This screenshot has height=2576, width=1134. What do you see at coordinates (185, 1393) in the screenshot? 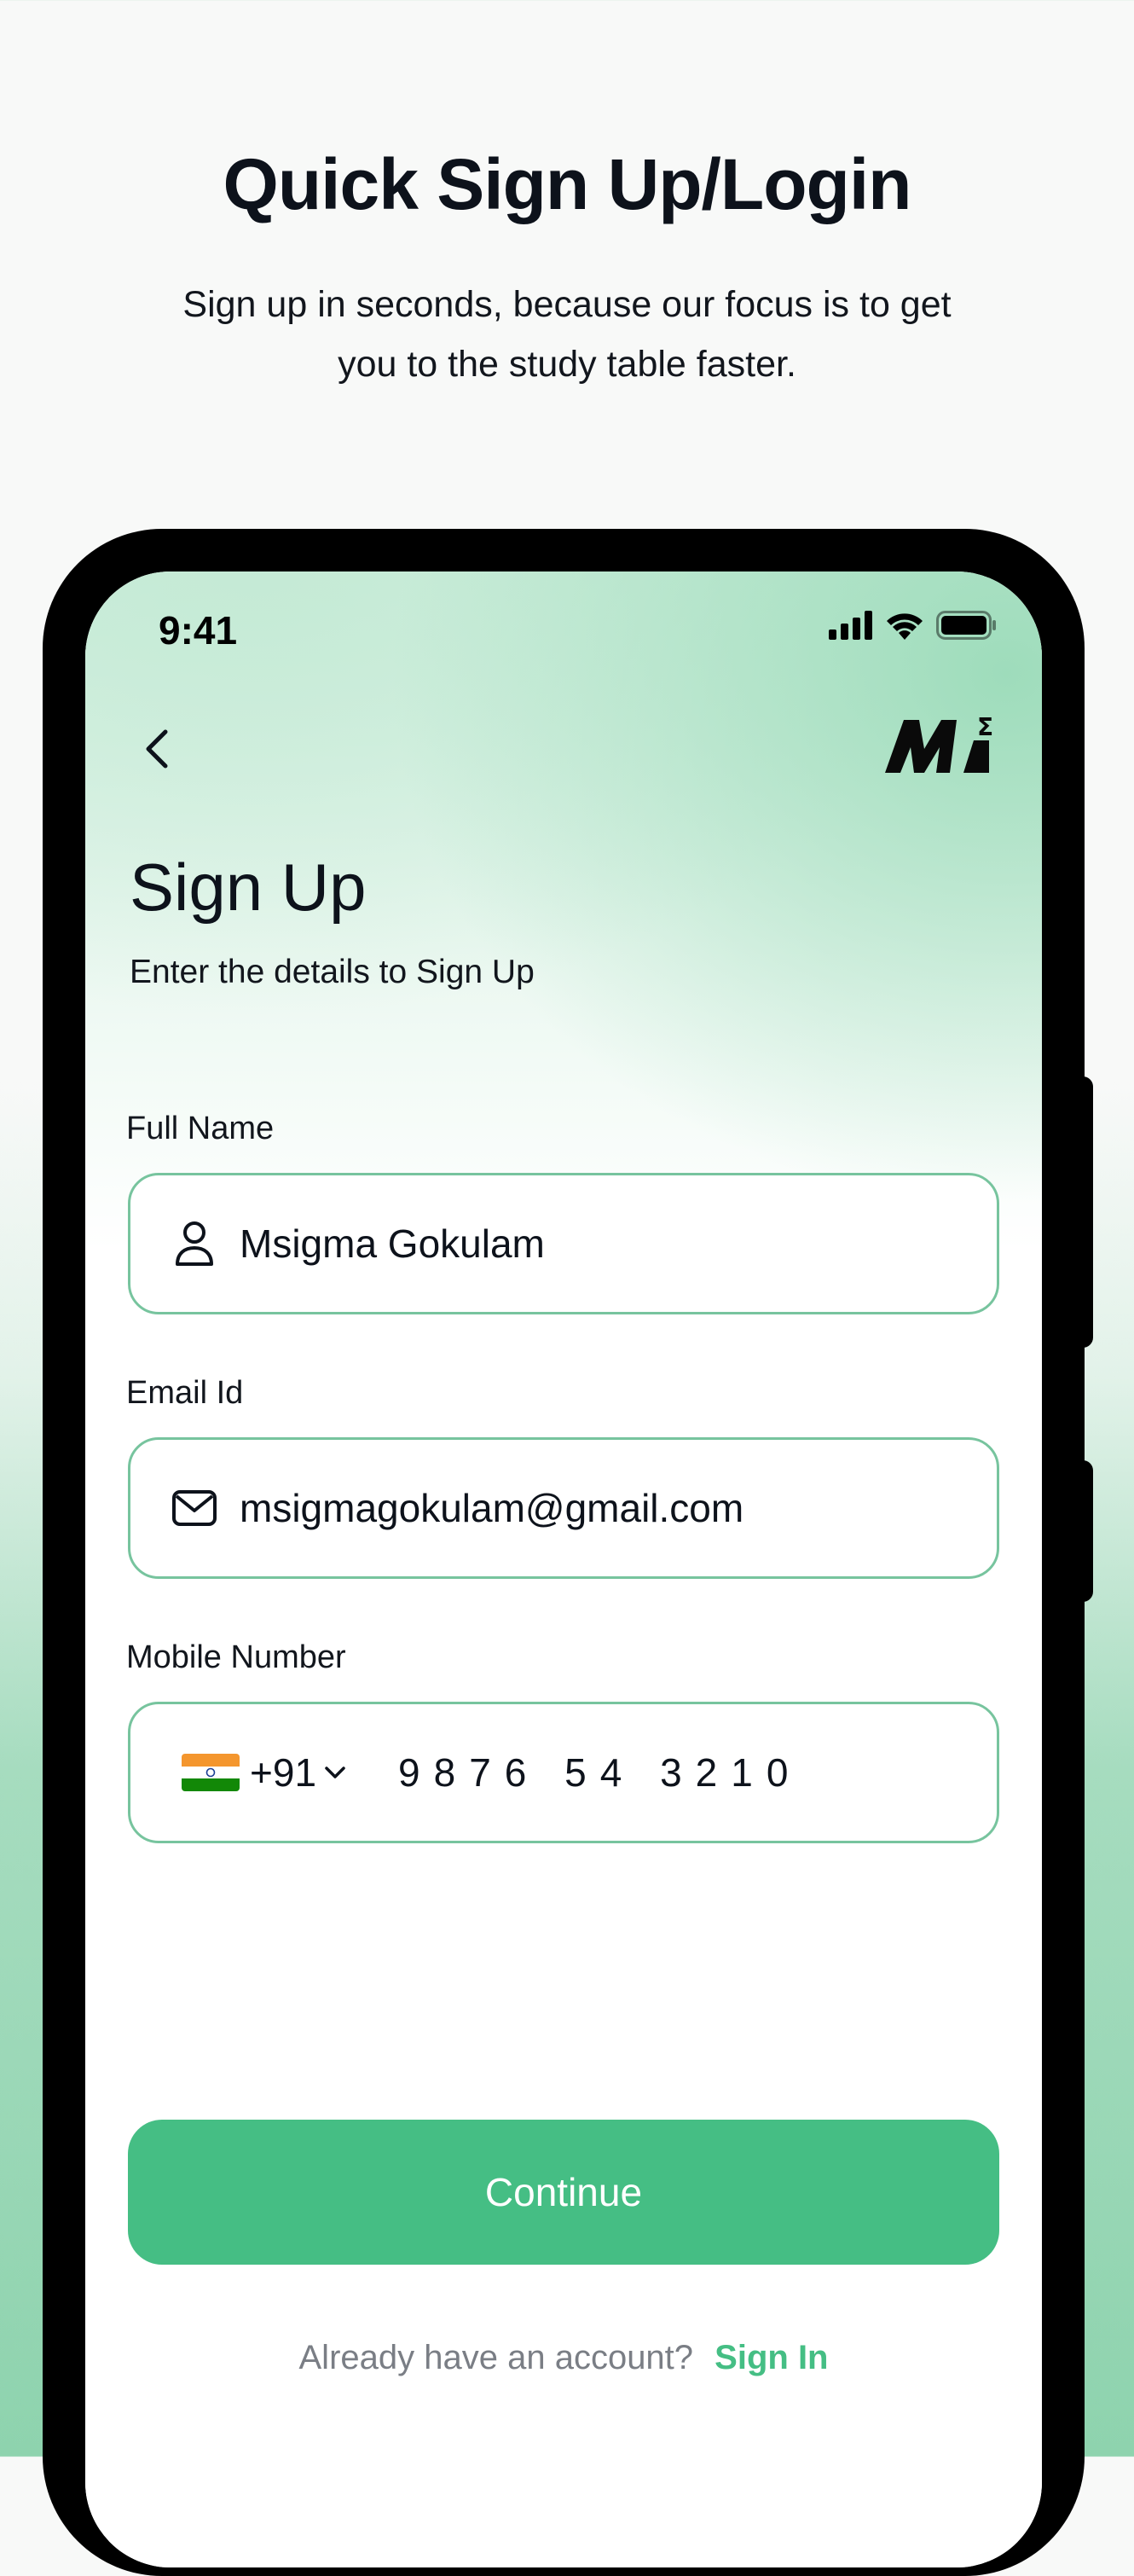
I see `email-label: Email Id` at bounding box center [185, 1393].